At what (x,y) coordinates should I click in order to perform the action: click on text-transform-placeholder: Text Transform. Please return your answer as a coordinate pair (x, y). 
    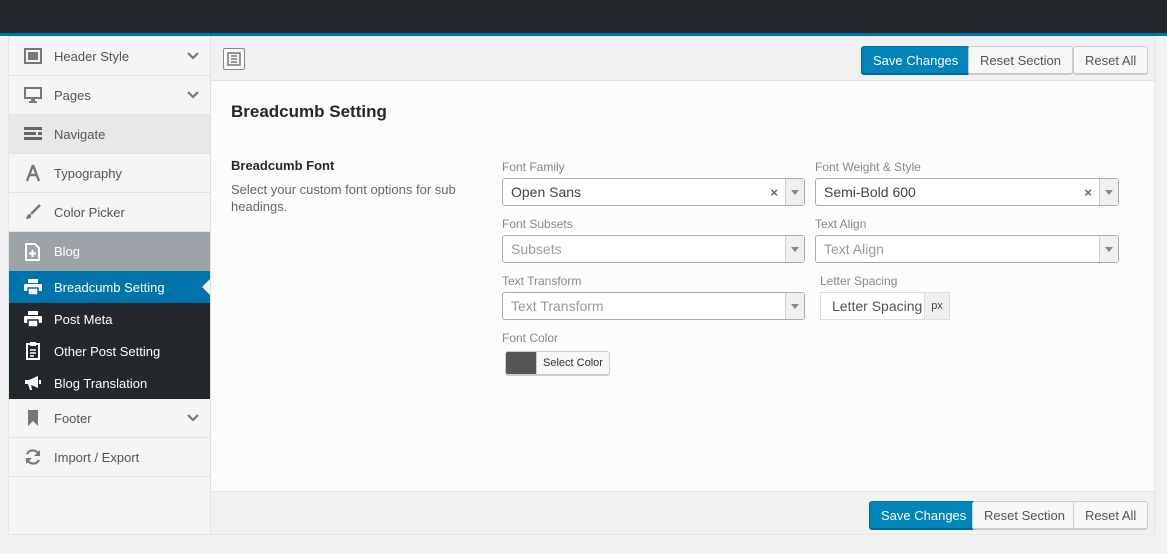
    Looking at the image, I should click on (557, 306).